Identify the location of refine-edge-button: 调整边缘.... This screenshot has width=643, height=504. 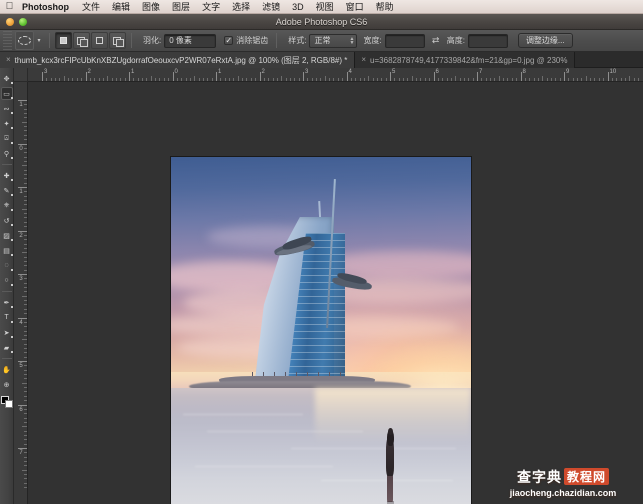
(545, 40).